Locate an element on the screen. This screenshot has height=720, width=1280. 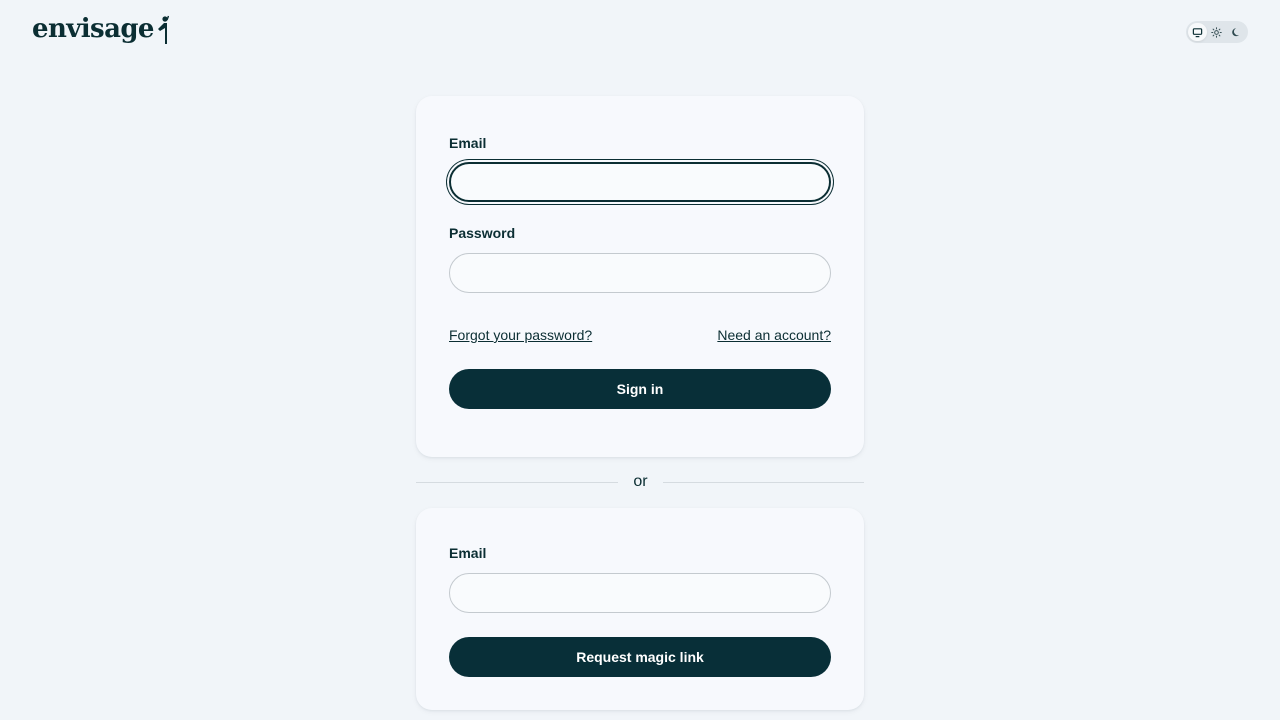
divider-line-right is located at coordinates (763, 482).